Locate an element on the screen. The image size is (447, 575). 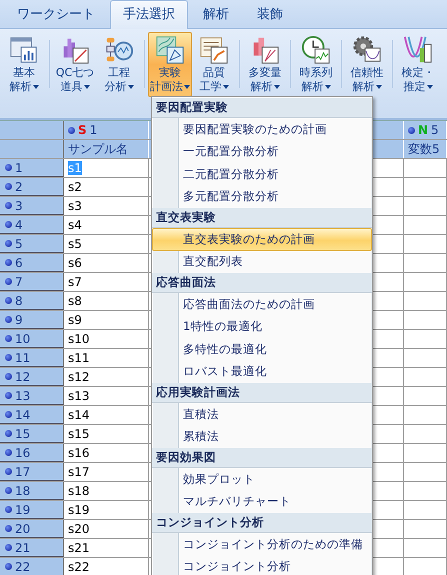
table-cell: s13 is located at coordinates (79, 396).